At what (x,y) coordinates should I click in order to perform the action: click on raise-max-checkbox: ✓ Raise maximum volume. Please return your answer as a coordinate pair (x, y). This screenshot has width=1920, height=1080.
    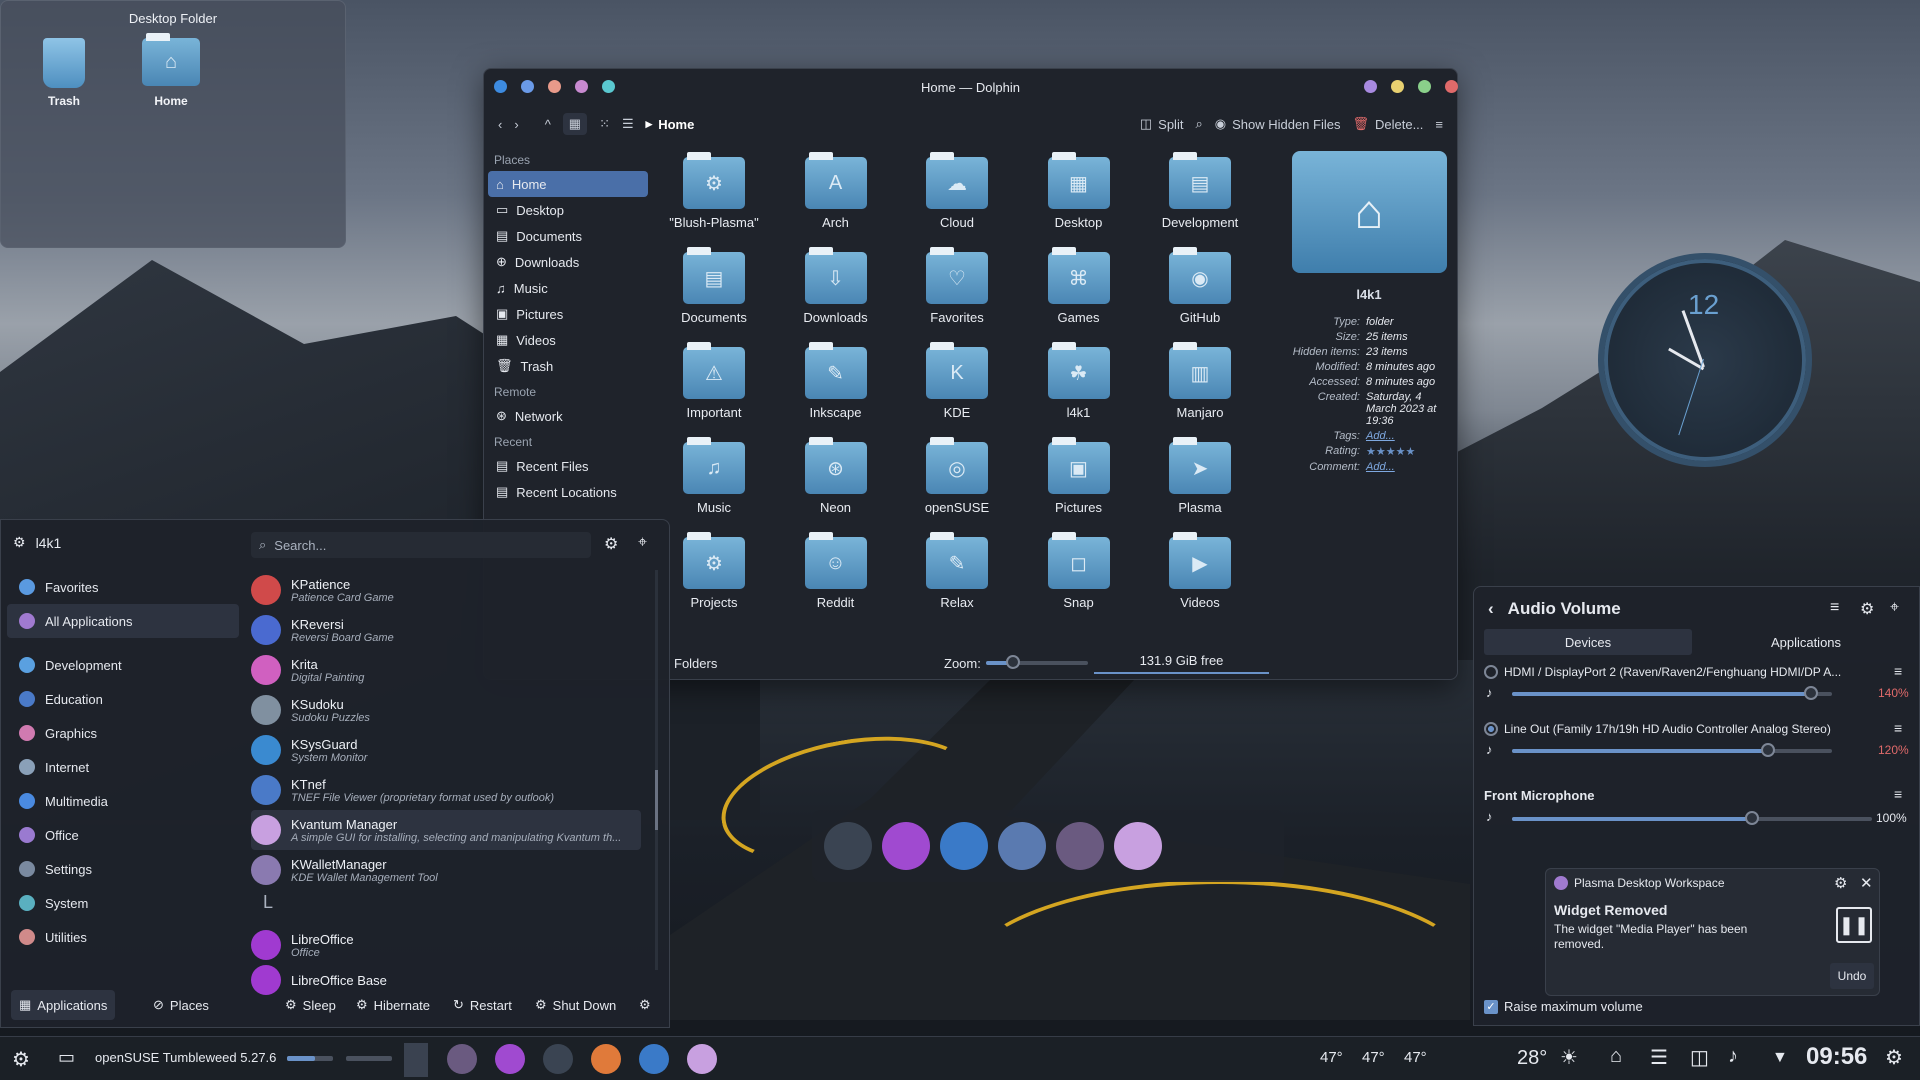
    Looking at the image, I should click on (1563, 1006).